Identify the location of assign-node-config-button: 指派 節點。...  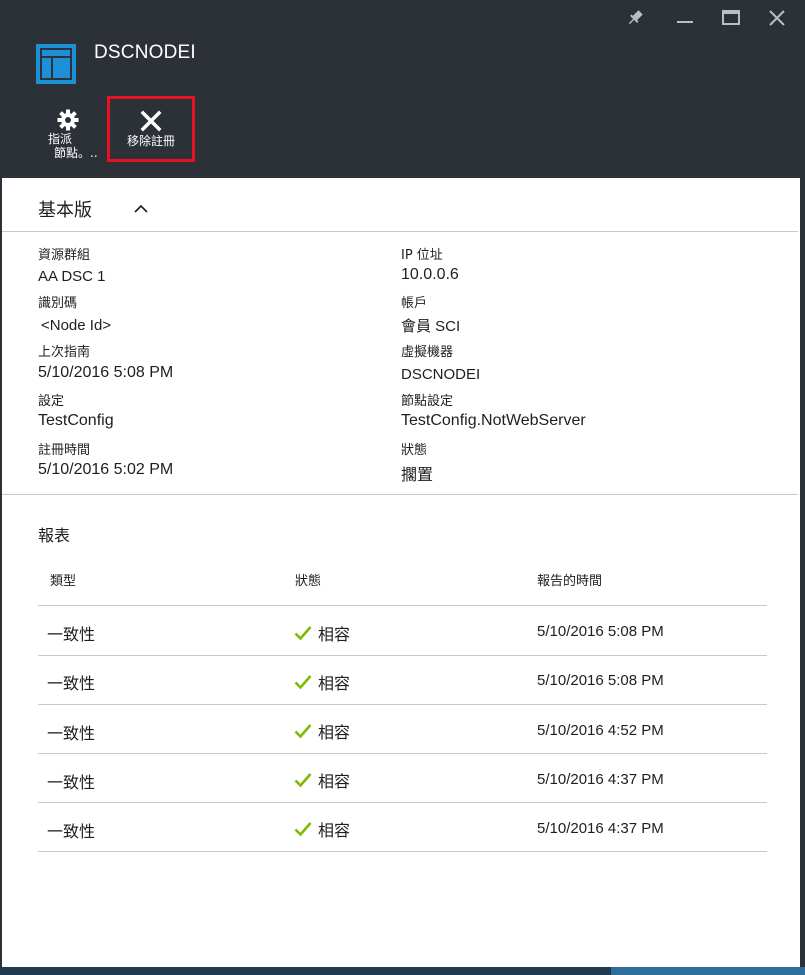
(70, 134).